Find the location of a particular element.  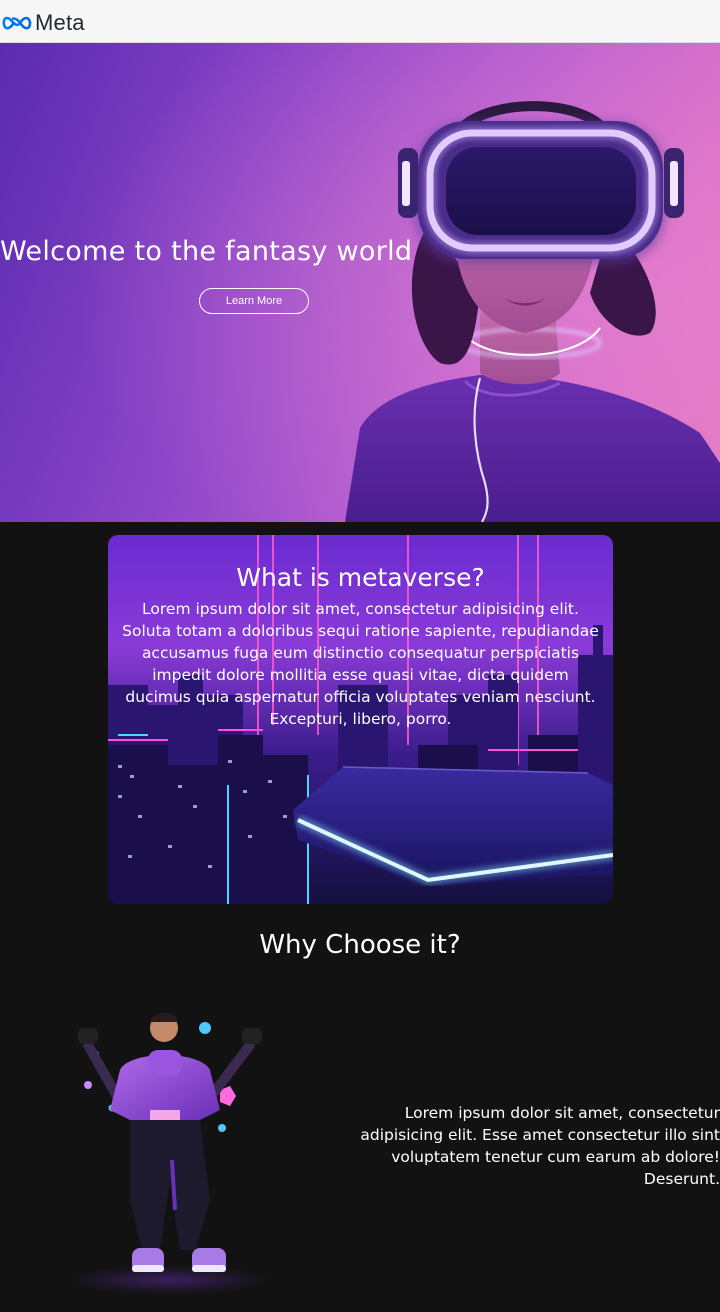

learn-more-button: Learn More is located at coordinates (254, 301).